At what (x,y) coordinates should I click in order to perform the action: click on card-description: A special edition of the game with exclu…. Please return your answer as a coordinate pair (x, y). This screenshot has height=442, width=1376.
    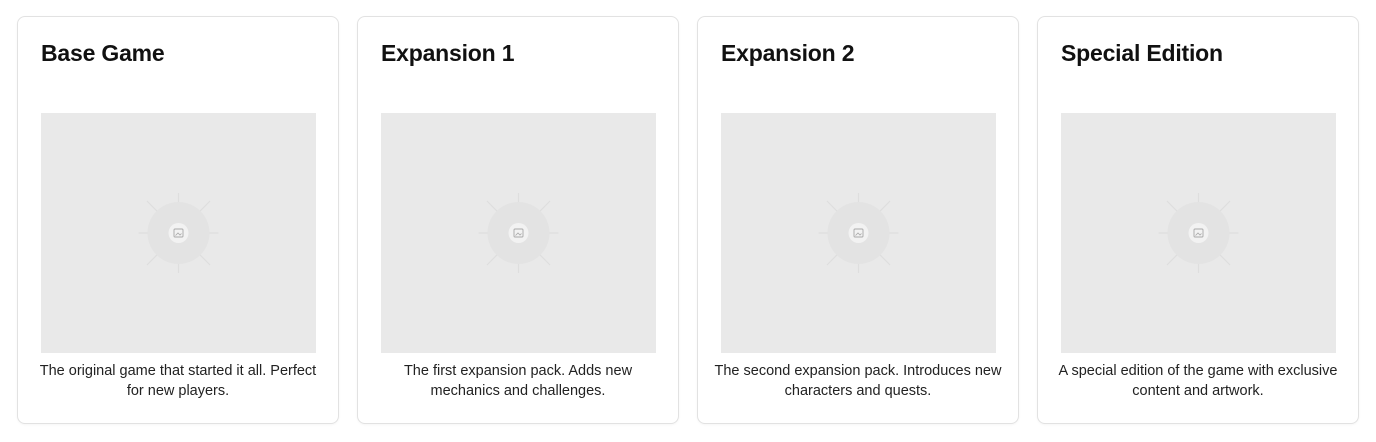
    Looking at the image, I should click on (1198, 381).